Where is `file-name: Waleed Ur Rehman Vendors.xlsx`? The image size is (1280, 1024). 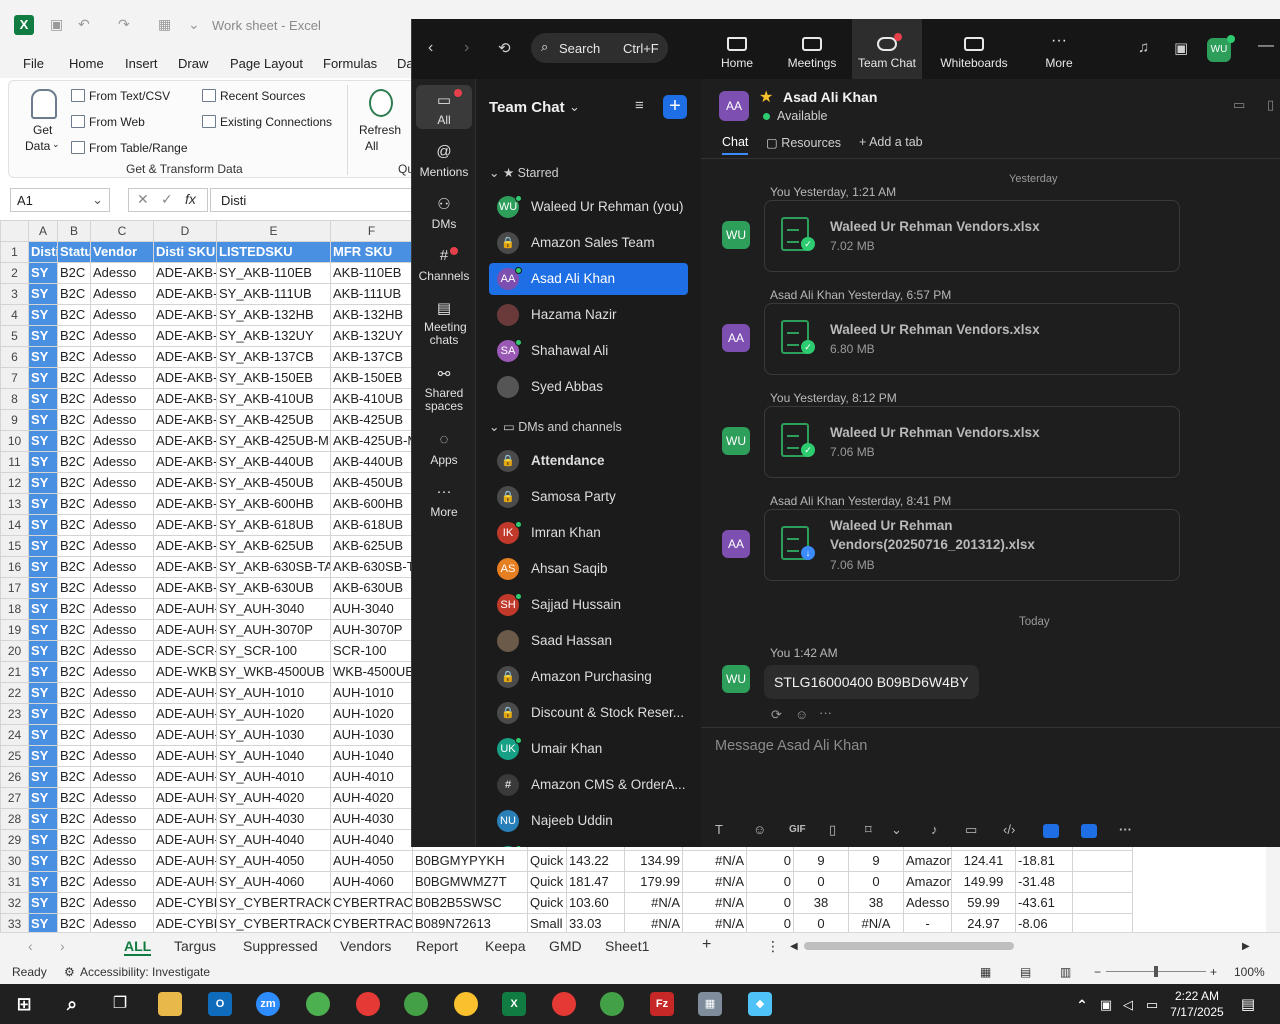 file-name: Waleed Ur Rehman Vendors.xlsx is located at coordinates (995, 329).